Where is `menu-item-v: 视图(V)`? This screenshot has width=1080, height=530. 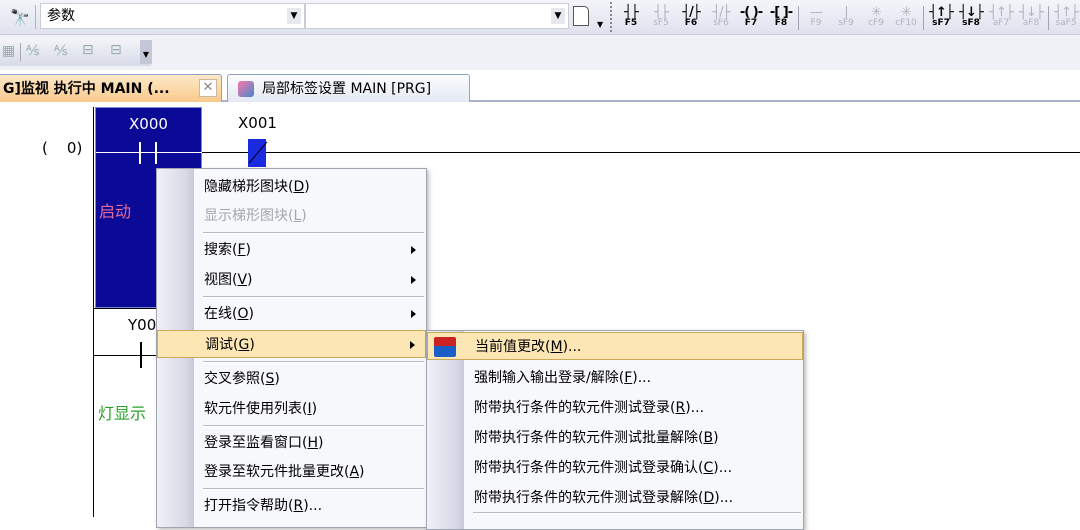
menu-item-v: 视图(V) is located at coordinates (291, 280).